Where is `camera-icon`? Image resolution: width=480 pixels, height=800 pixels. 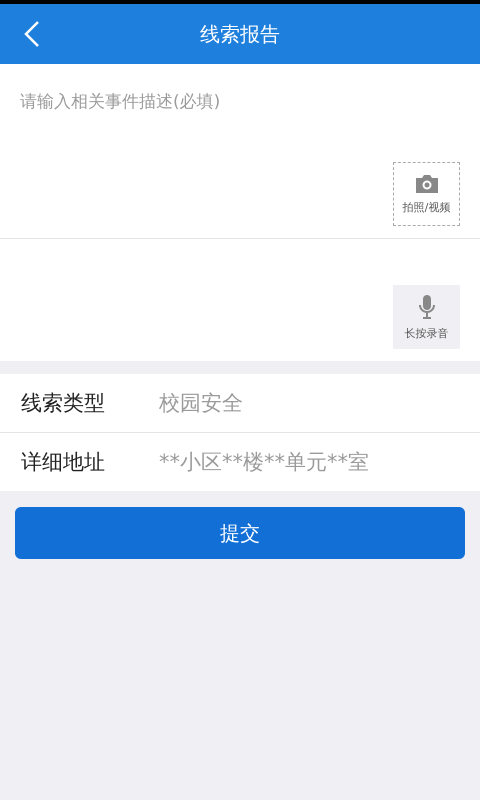
camera-icon is located at coordinates (427, 184).